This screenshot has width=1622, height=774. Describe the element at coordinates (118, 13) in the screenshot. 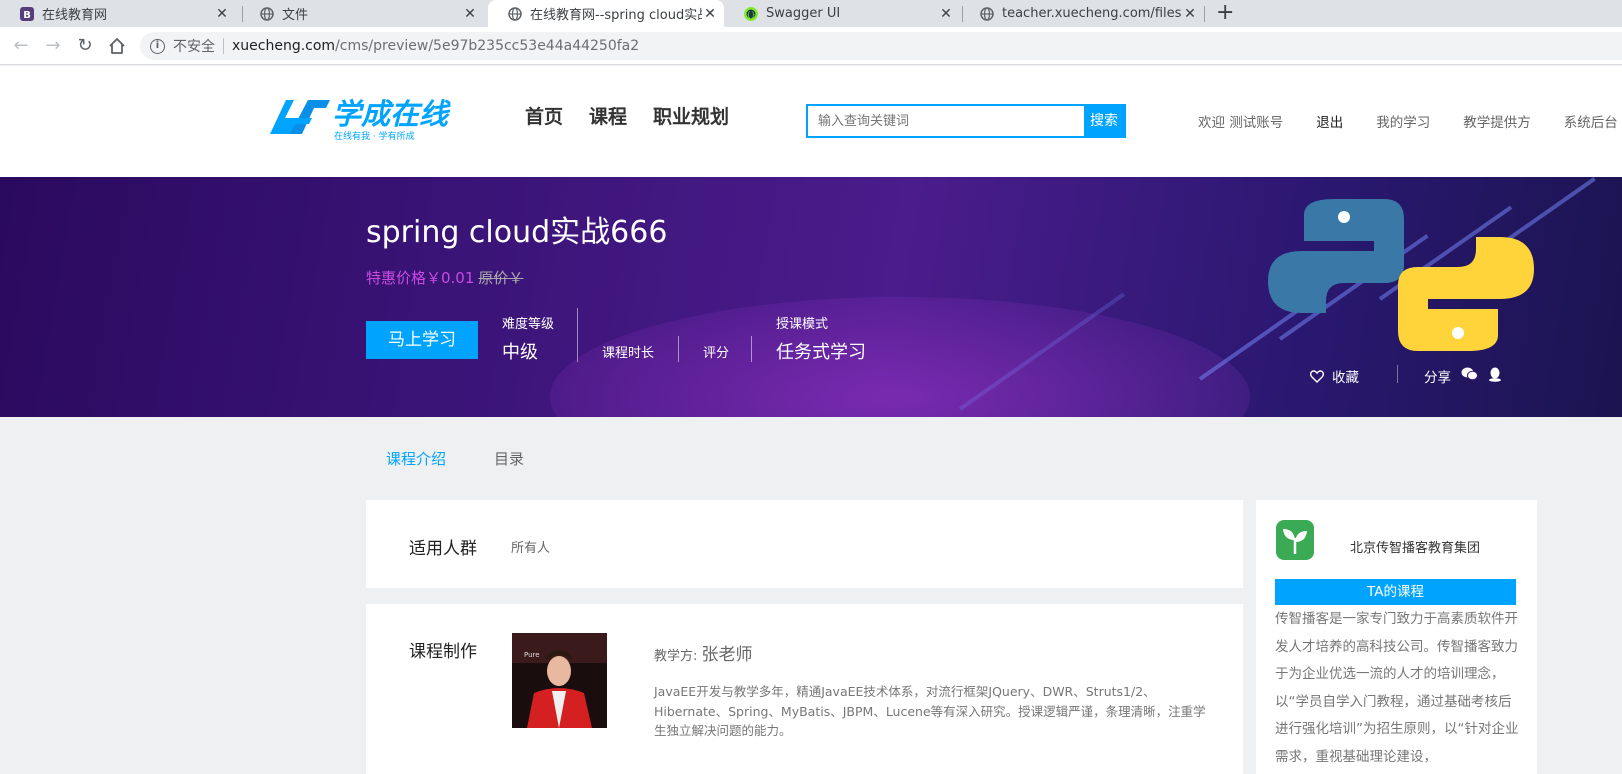

I see `browser-tab-1: B 在线教育网 ✕` at that location.